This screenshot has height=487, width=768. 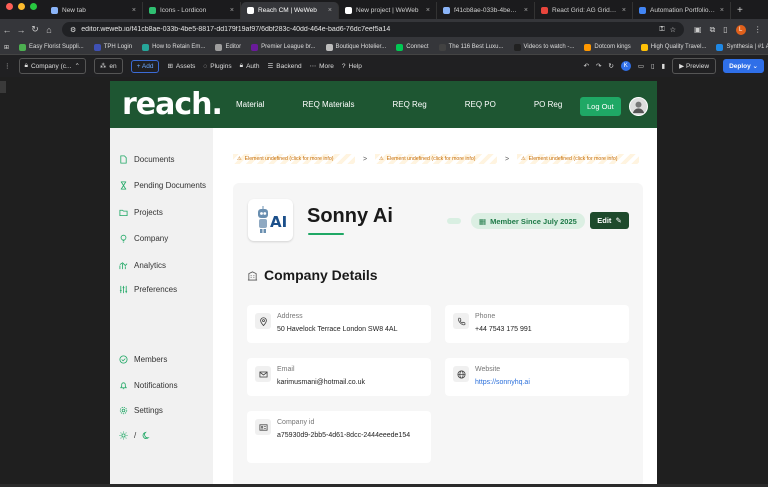 What do you see at coordinates (33, 6) in the screenshot?
I see `maximize-window-button` at bounding box center [33, 6].